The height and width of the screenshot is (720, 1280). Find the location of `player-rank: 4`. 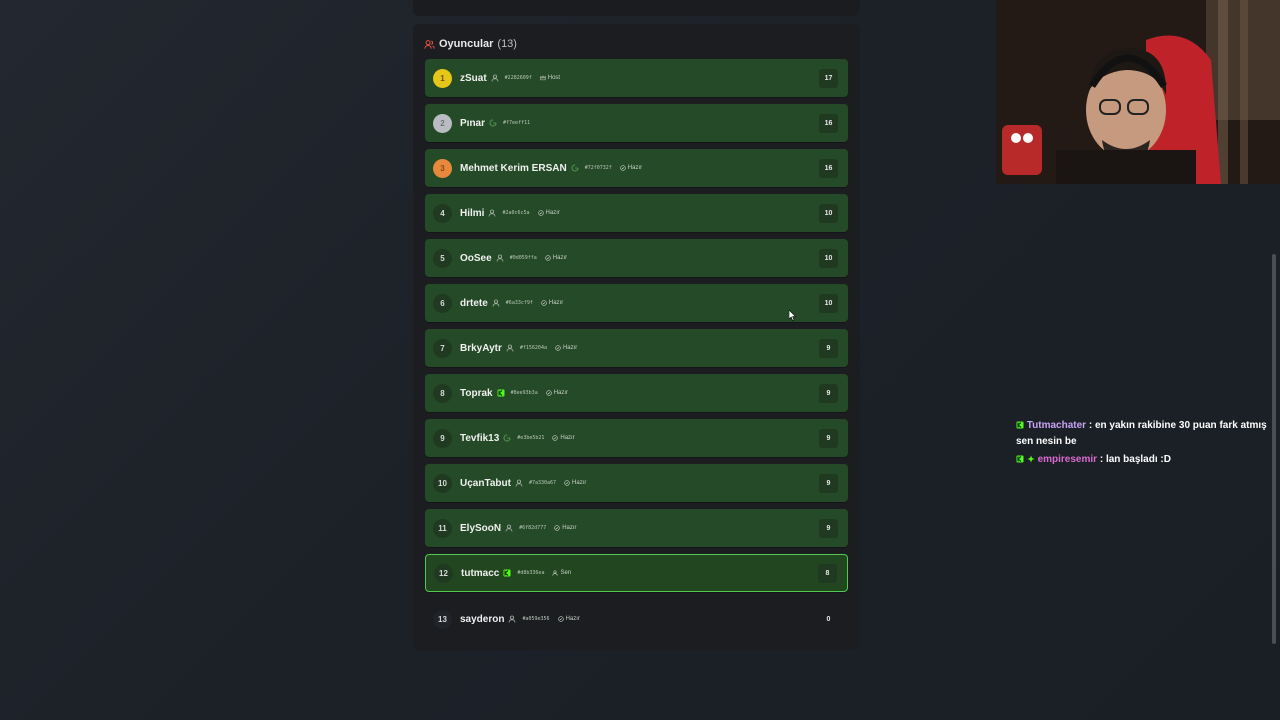

player-rank: 4 is located at coordinates (442, 213).